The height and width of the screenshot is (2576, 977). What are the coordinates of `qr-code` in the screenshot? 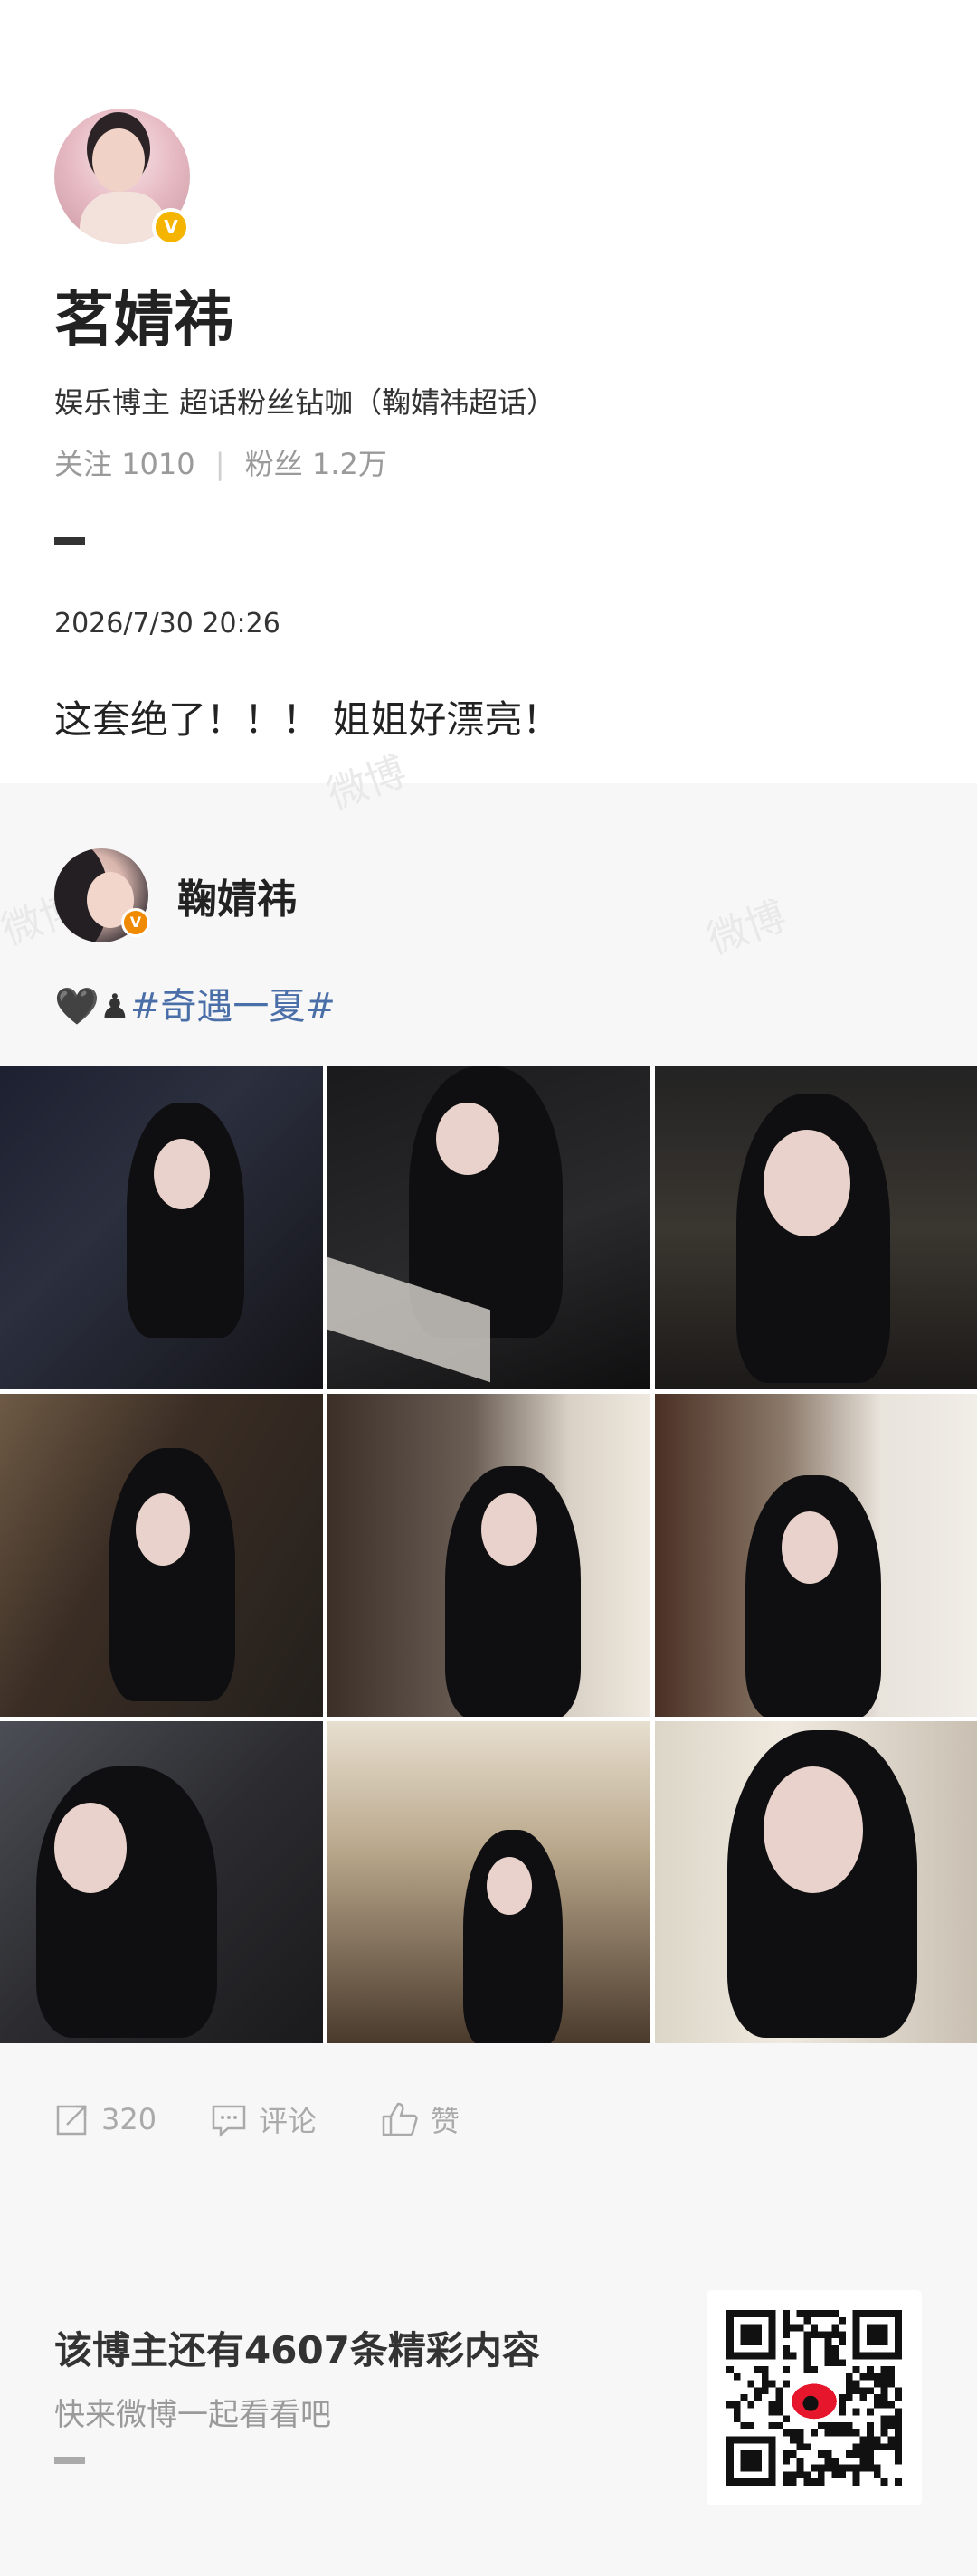 It's located at (814, 2398).